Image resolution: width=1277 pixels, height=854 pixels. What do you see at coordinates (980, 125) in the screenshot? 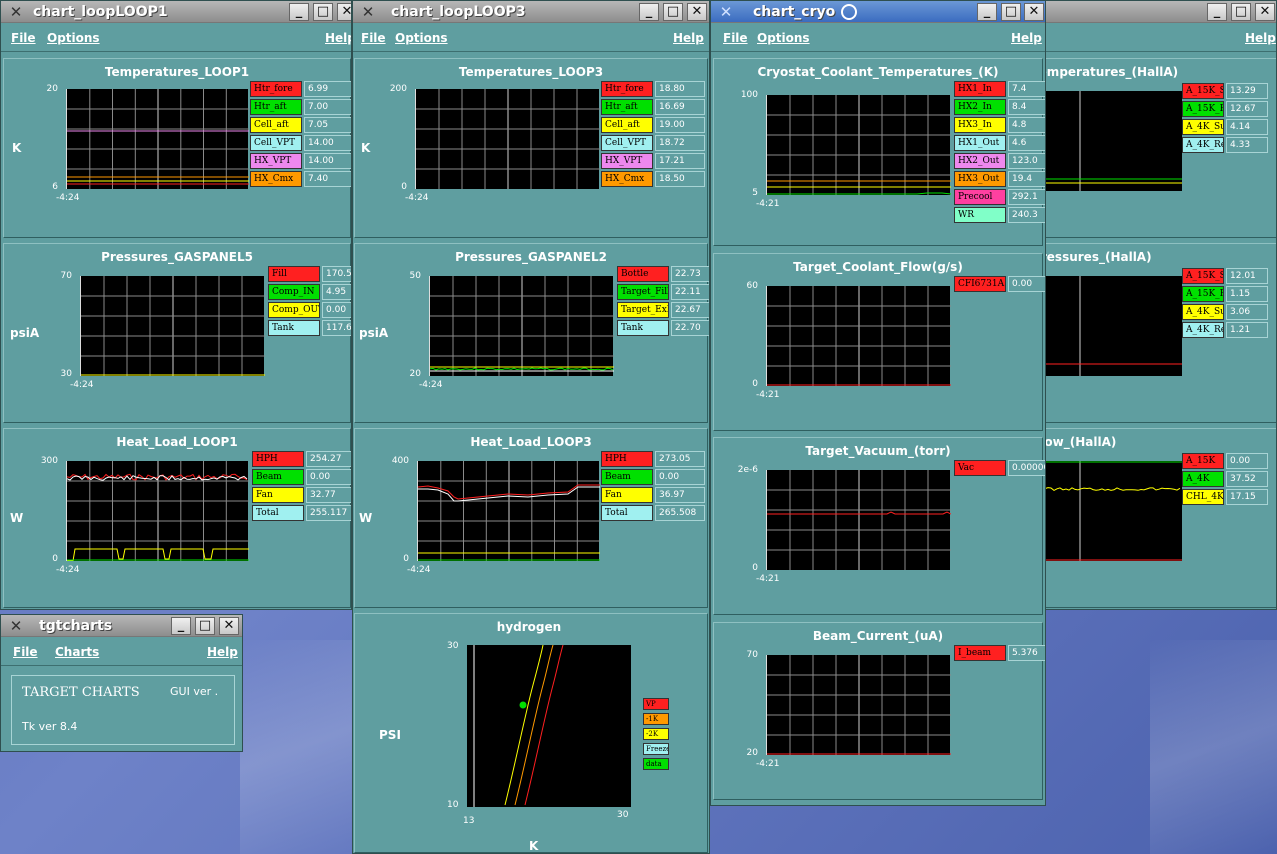
I see `legend-label: HX3_In` at bounding box center [980, 125].